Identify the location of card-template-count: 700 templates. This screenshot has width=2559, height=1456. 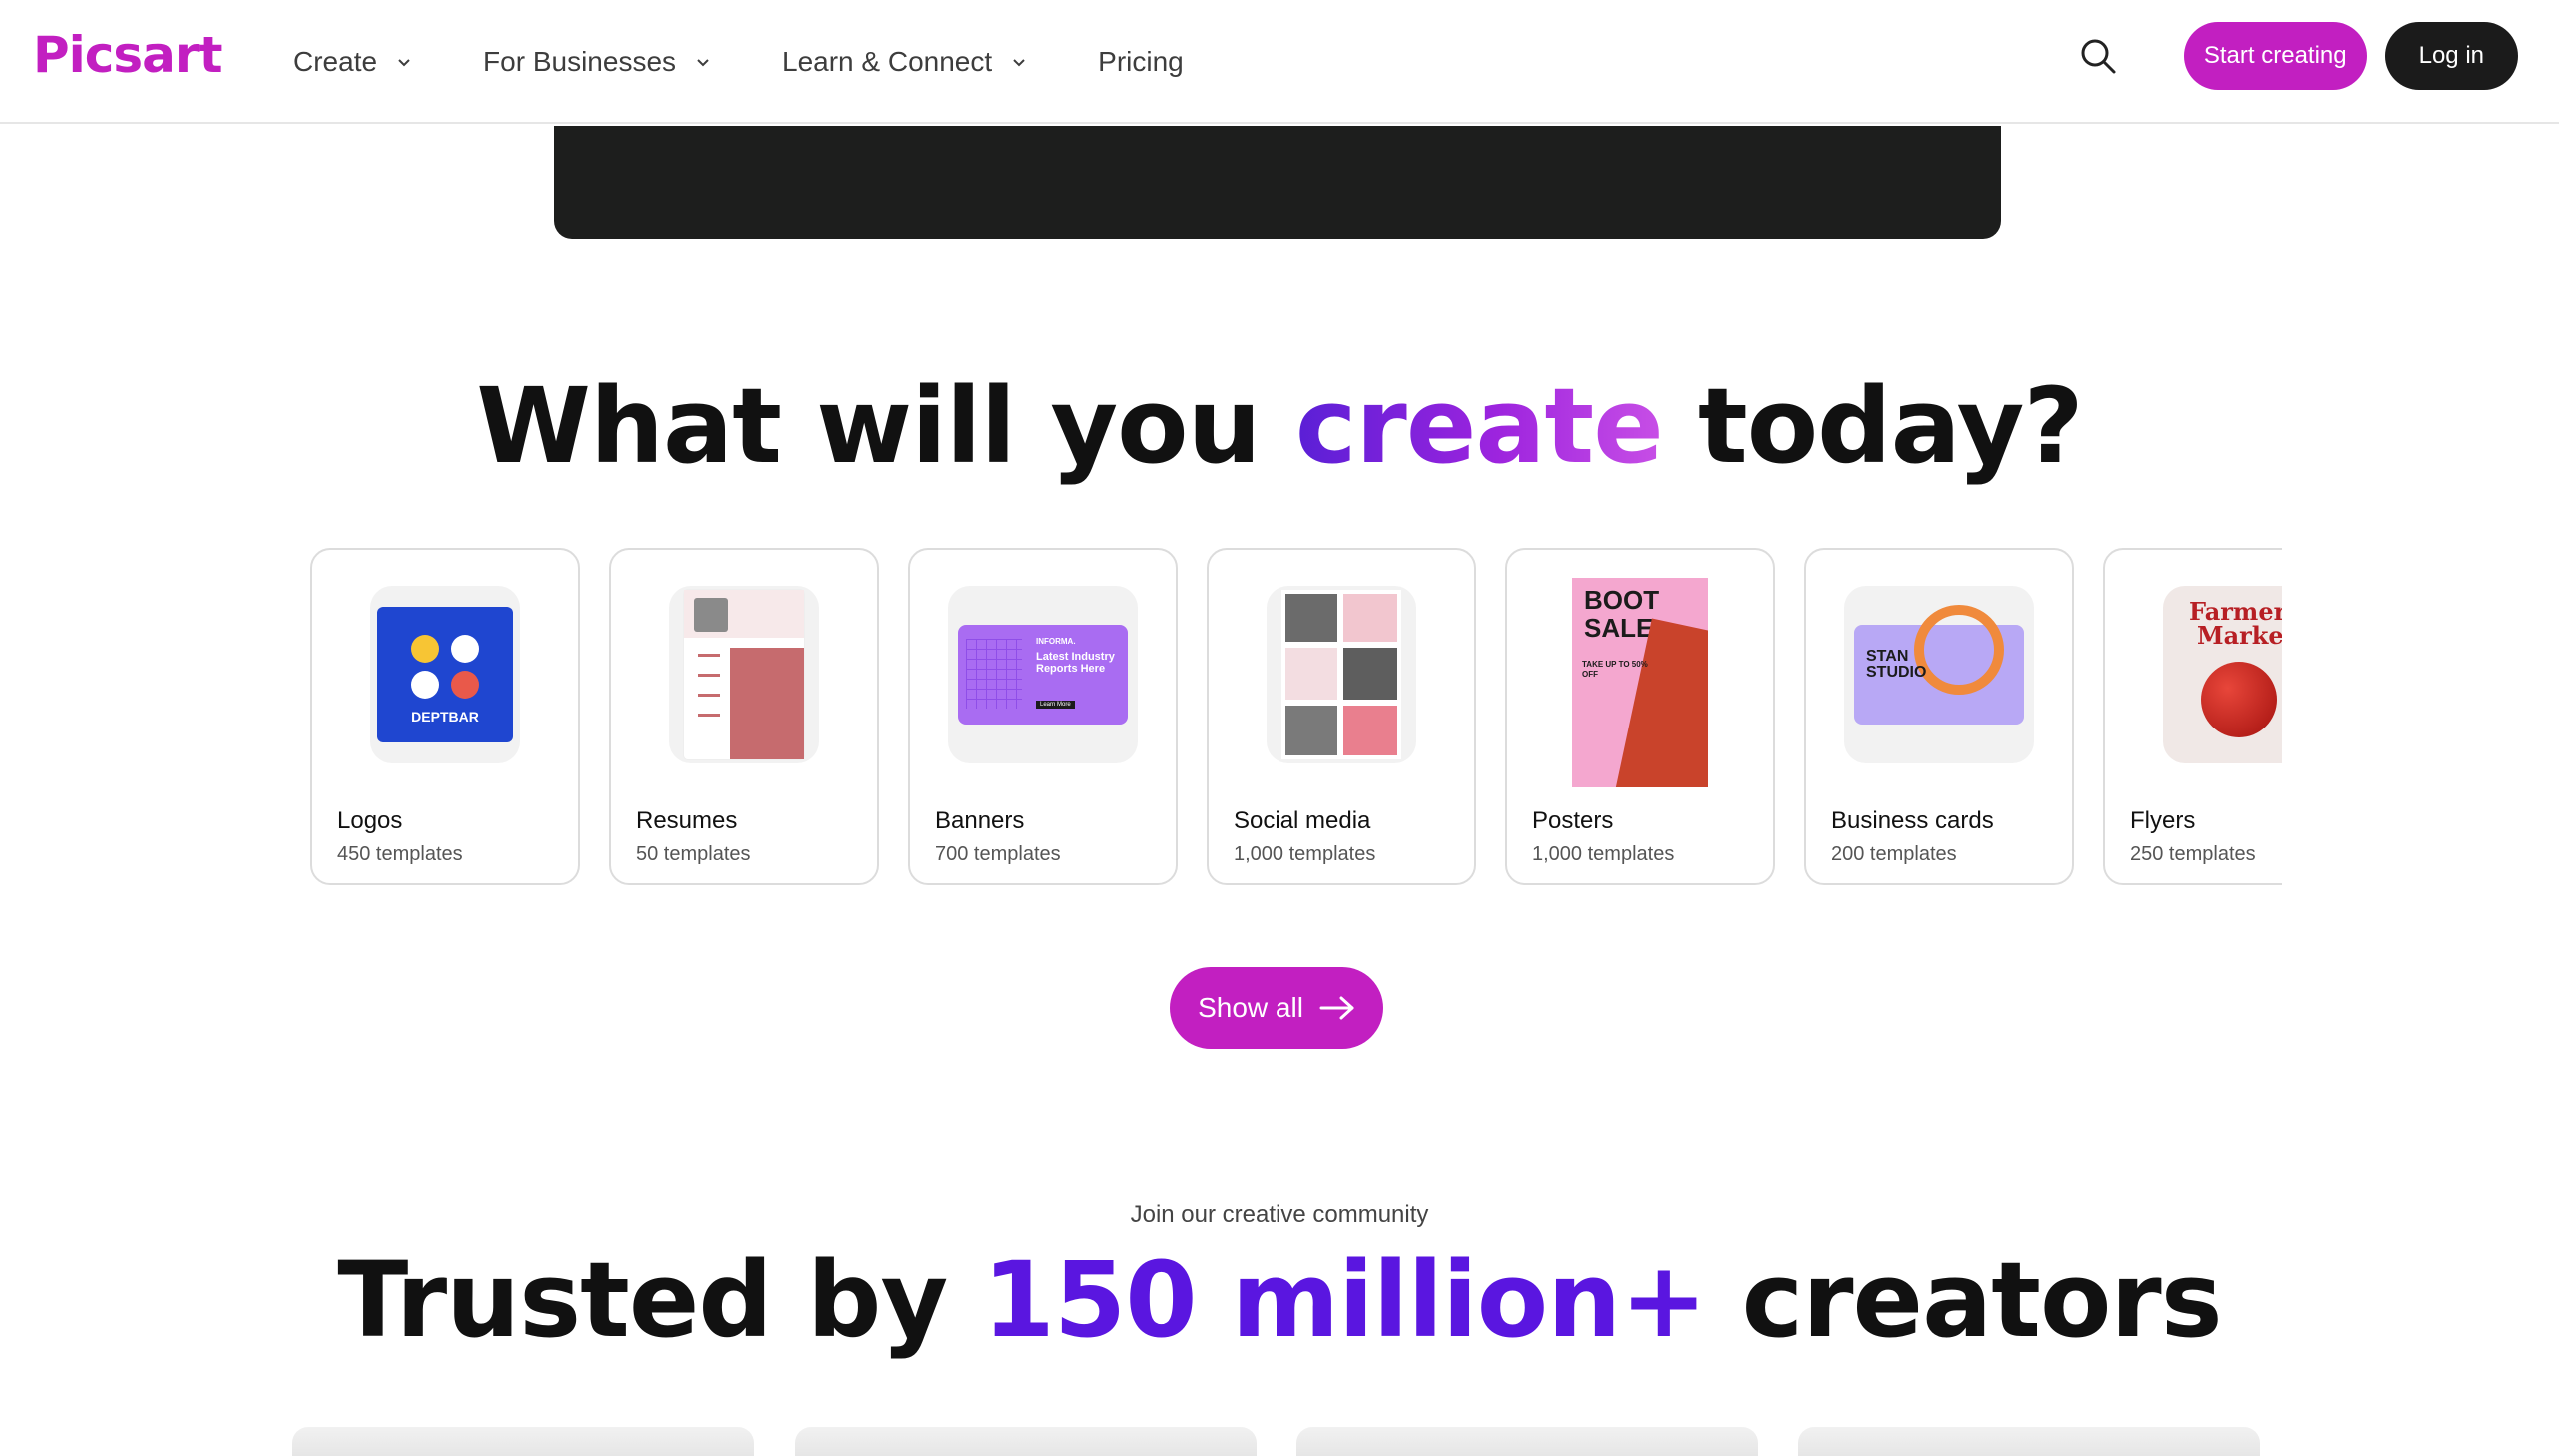
(998, 854).